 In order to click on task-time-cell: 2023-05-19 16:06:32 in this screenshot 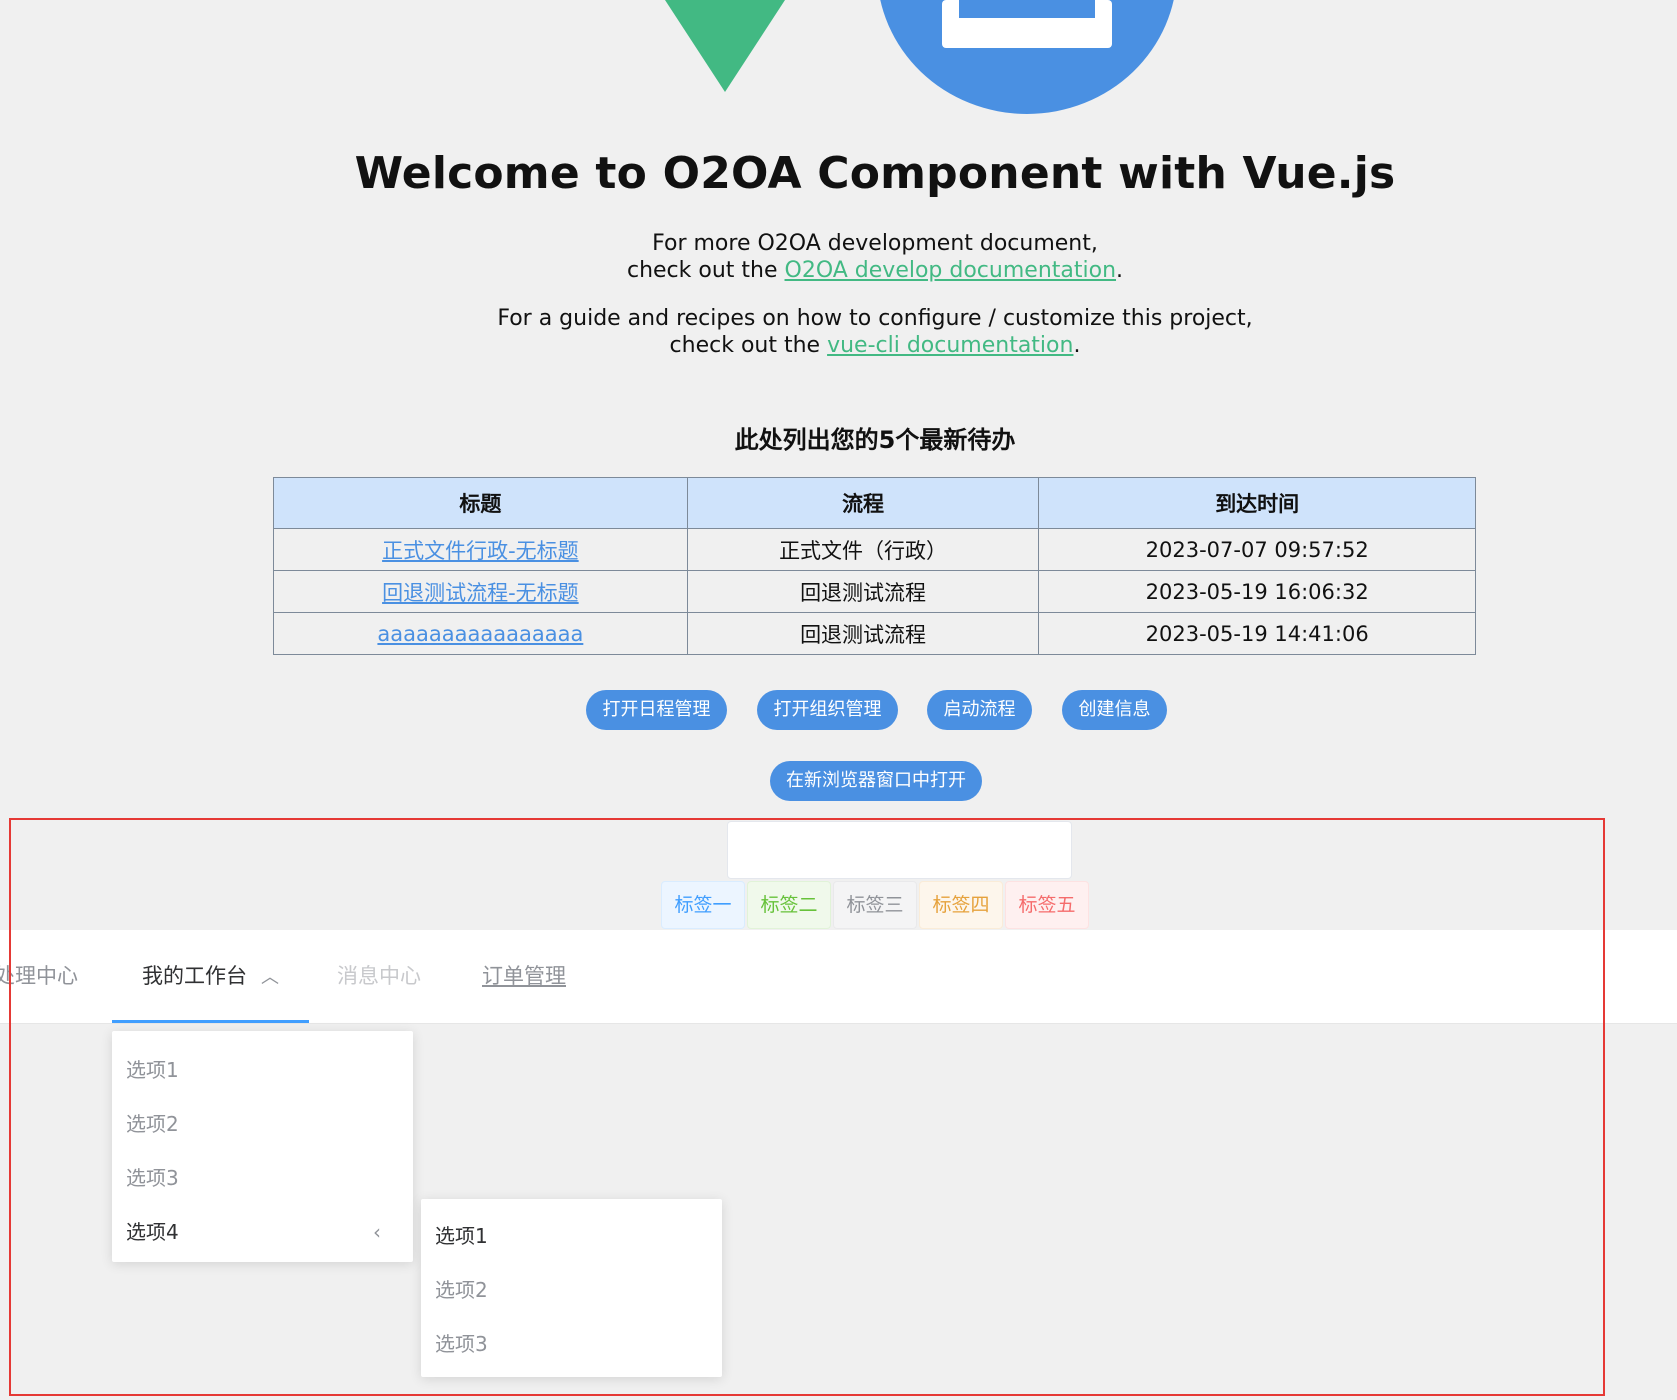, I will do `click(1257, 591)`.